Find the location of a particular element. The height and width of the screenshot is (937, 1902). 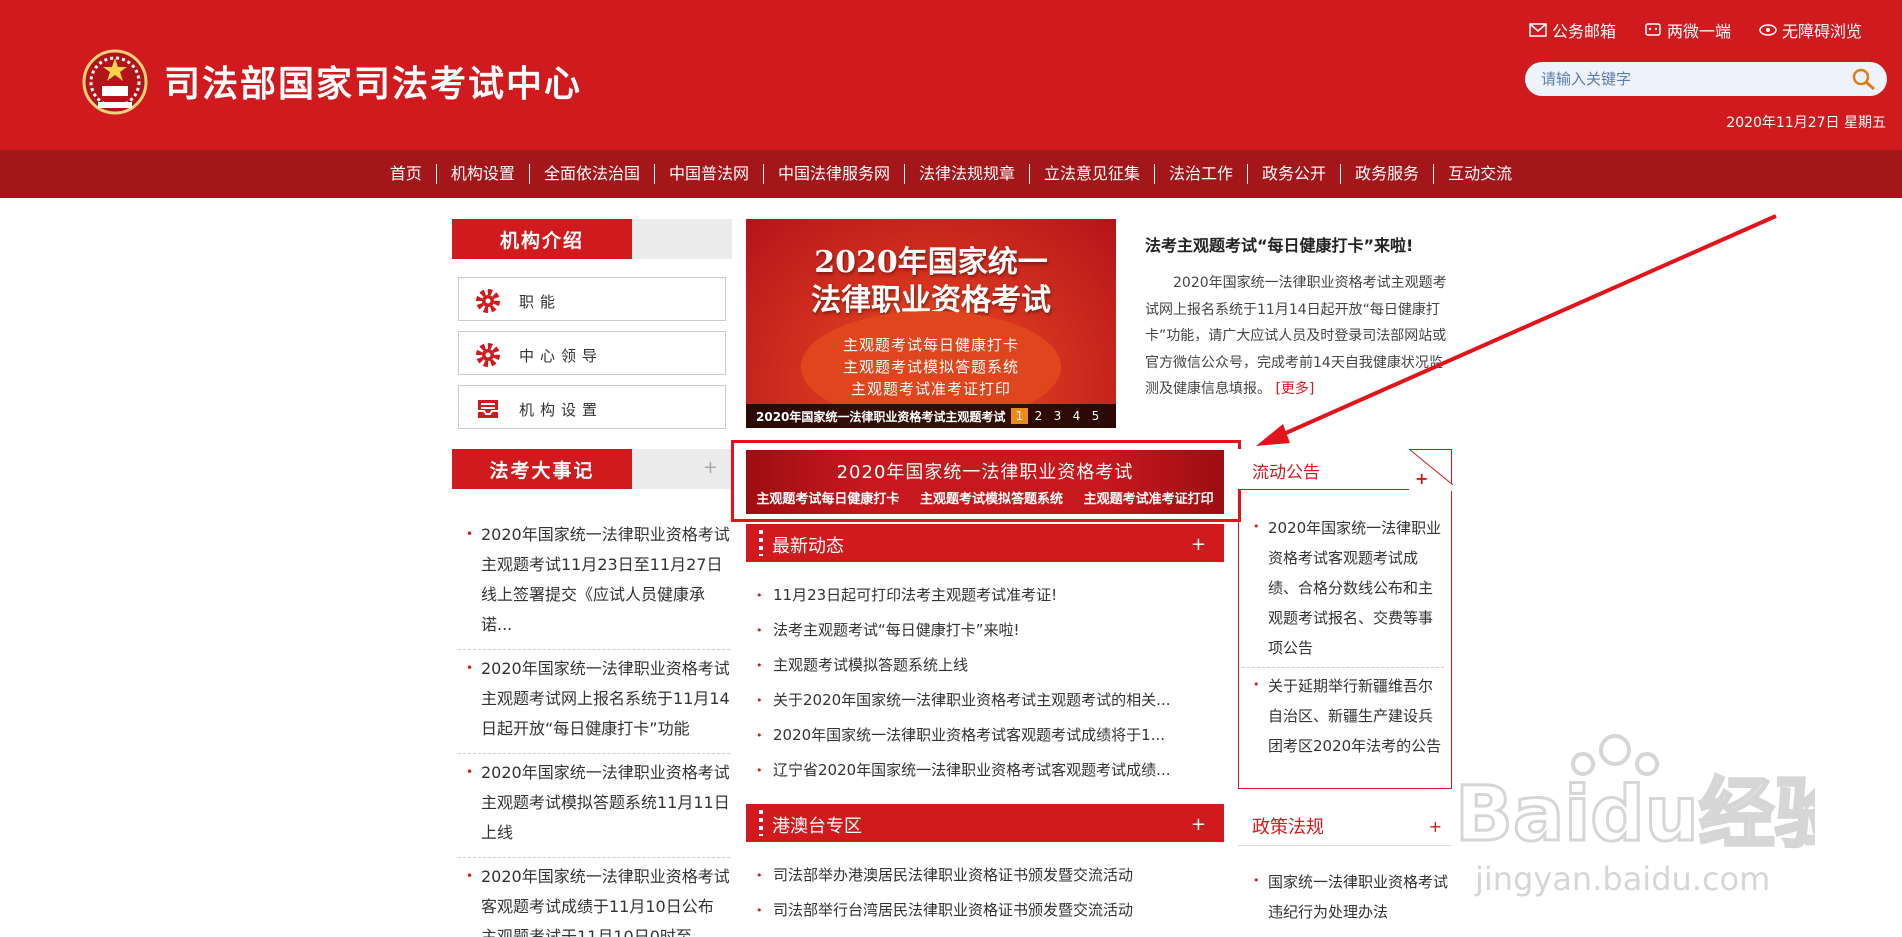

list-item: 国家统一法律职业资格考试违纪行为处理办法 is located at coordinates (1347, 897).